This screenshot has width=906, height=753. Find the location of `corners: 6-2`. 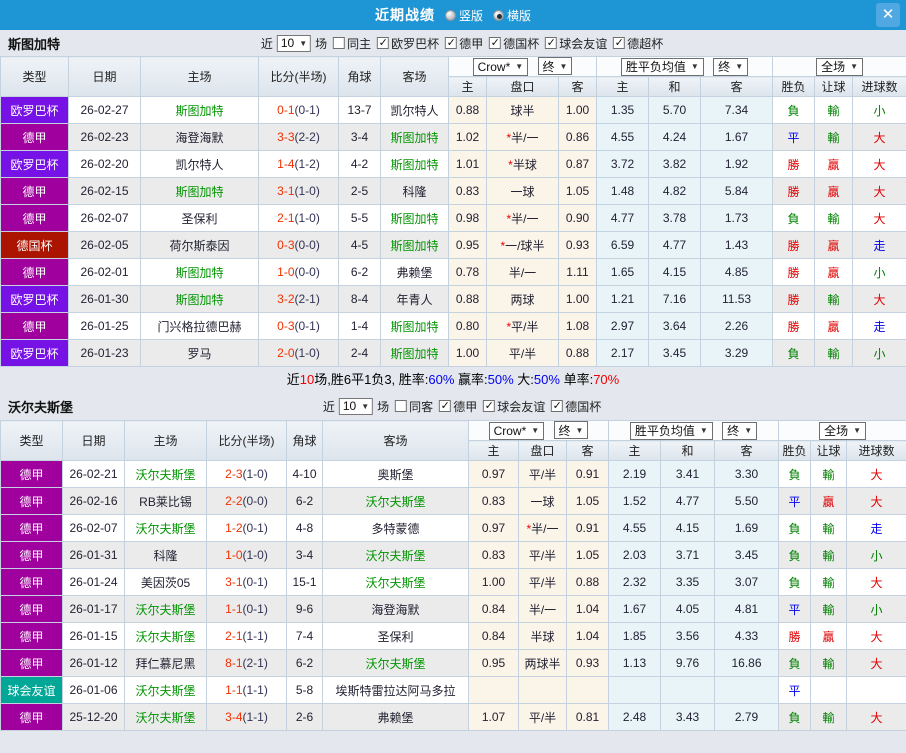

corners: 6-2 is located at coordinates (304, 501).